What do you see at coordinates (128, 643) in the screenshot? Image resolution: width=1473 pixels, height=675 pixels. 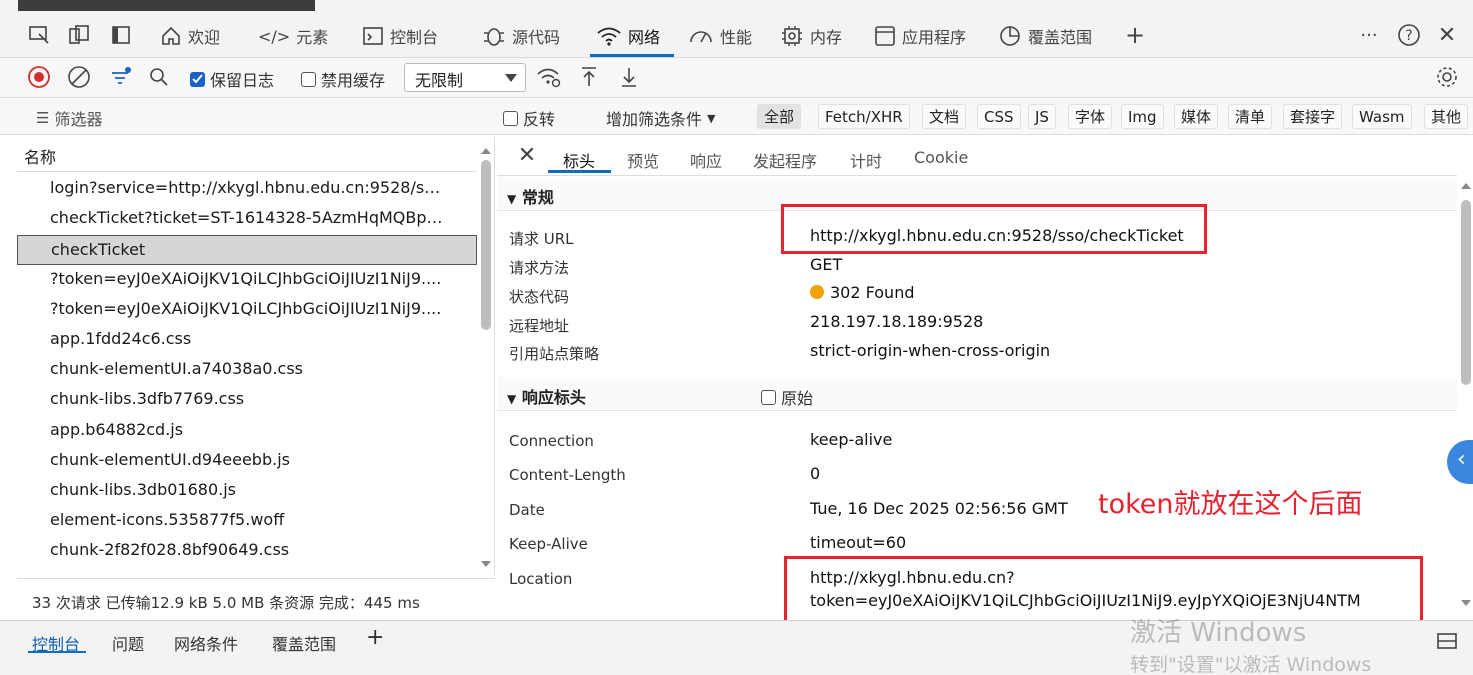 I see `drawer-tab-issues: 问题` at bounding box center [128, 643].